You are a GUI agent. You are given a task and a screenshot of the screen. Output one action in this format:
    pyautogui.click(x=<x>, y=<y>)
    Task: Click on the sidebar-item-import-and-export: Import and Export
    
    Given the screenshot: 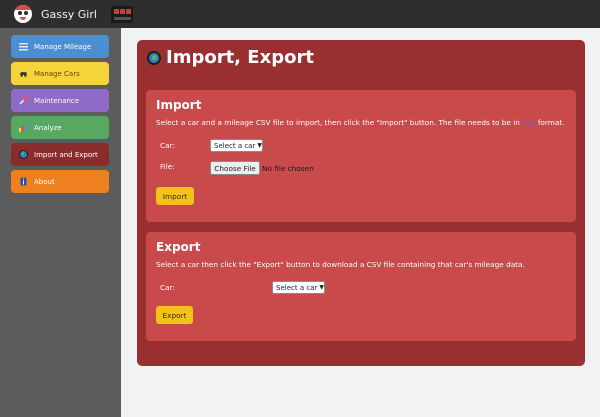 What is the action you would take?
    pyautogui.click(x=60, y=154)
    